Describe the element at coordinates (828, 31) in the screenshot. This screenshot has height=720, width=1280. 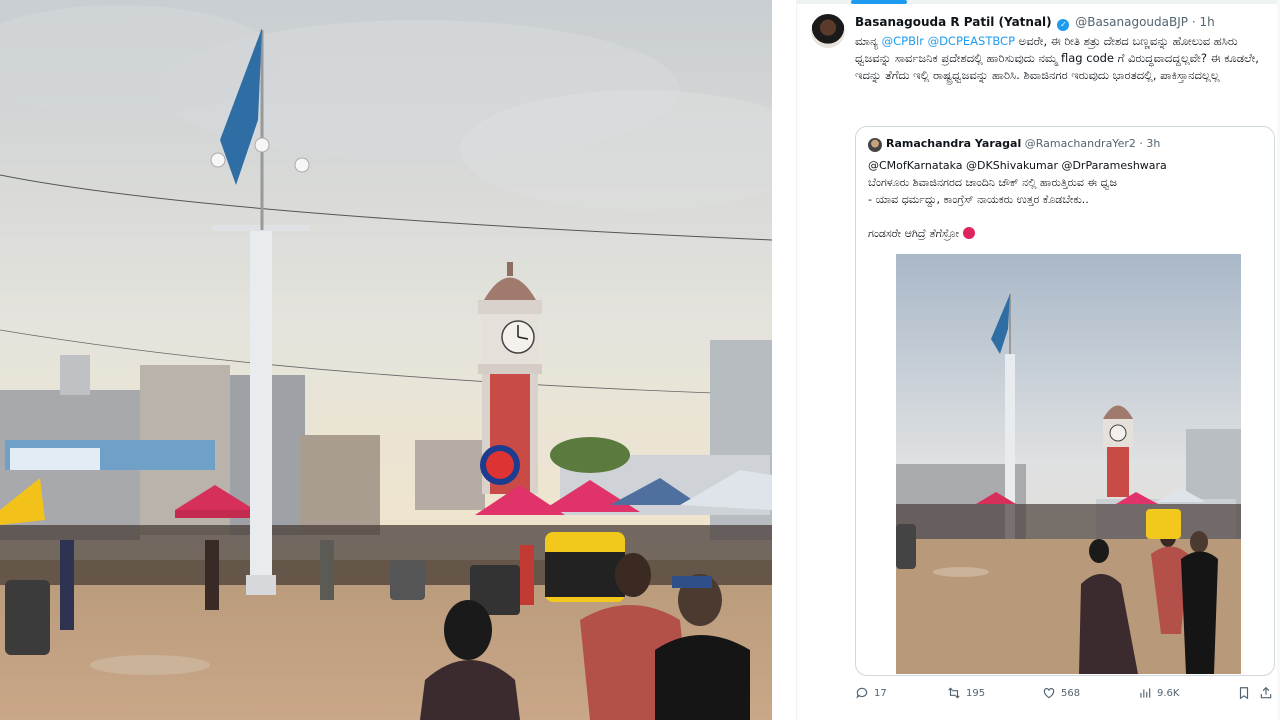
I see `author-avatar` at that location.